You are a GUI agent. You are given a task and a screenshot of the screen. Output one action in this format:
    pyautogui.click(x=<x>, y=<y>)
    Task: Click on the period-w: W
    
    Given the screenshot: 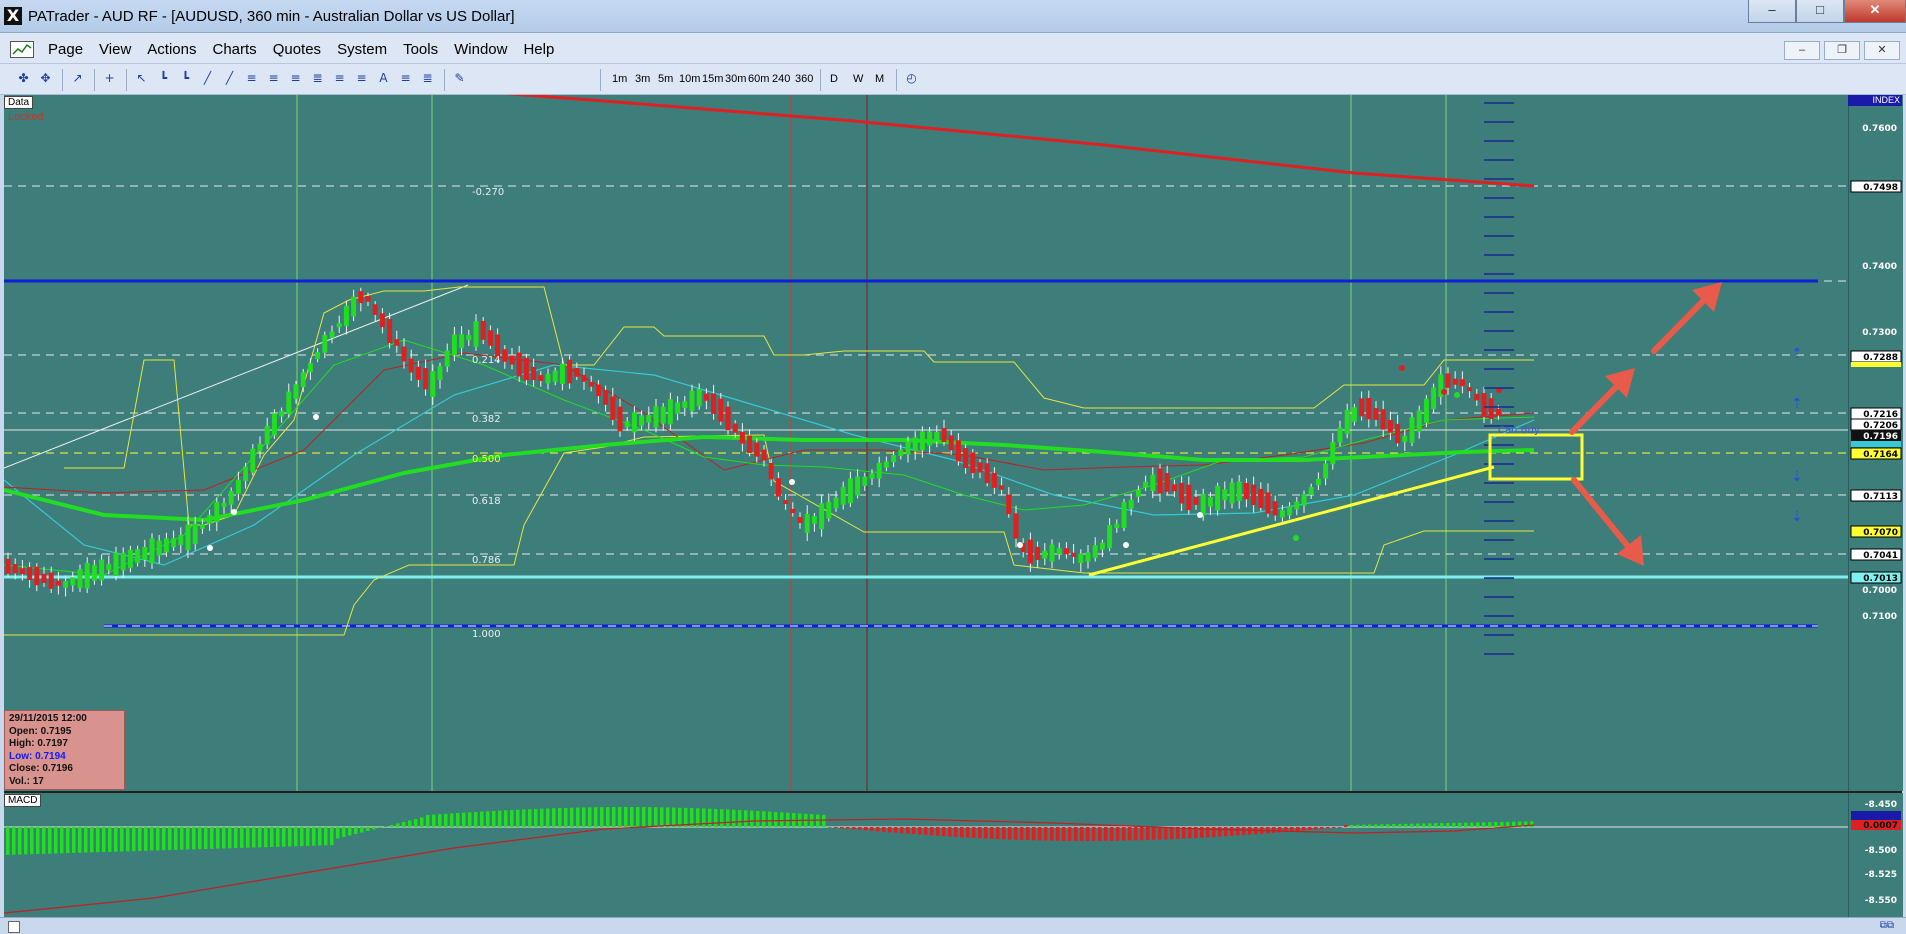 What is the action you would take?
    pyautogui.click(x=858, y=79)
    